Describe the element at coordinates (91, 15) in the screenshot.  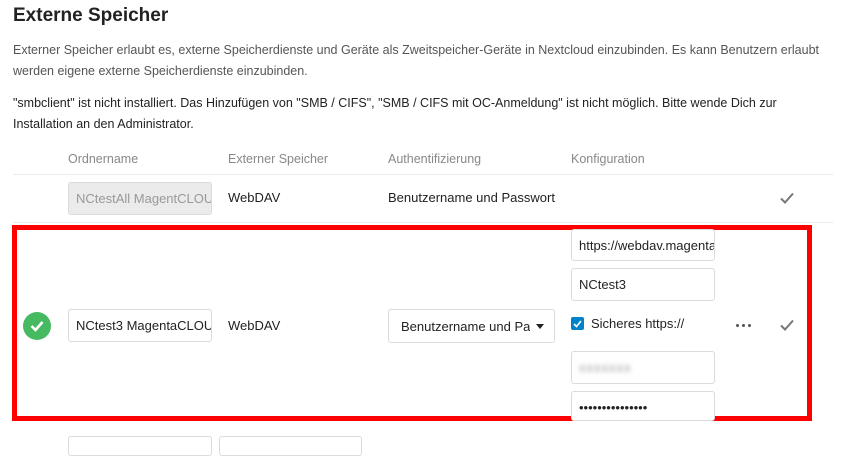
I see `page-title: Externe Speicher` at that location.